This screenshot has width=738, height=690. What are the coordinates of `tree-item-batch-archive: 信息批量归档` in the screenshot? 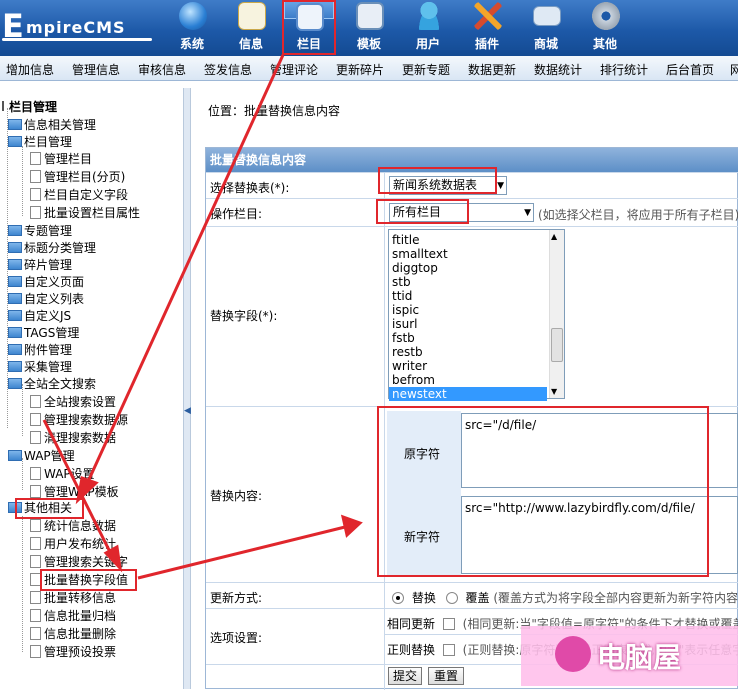 It's located at (73, 616).